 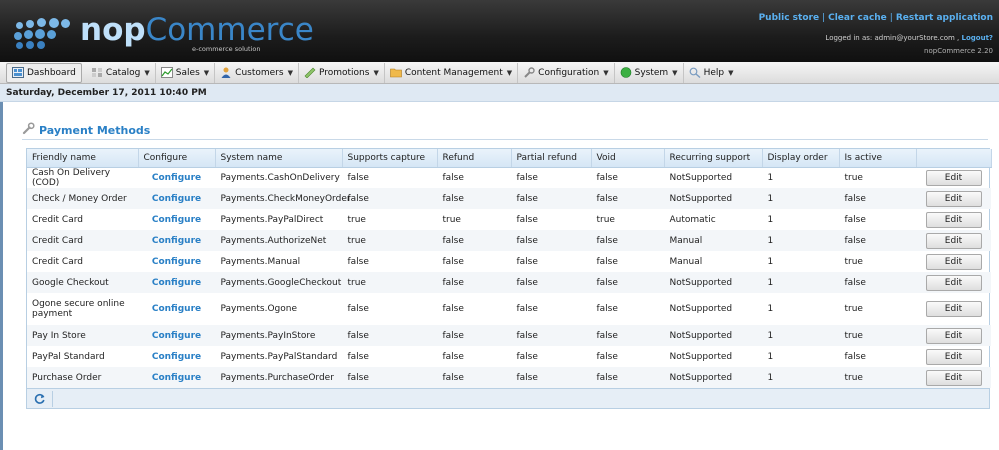 What do you see at coordinates (789, 18) in the screenshot?
I see `public-store-link: Public store` at bounding box center [789, 18].